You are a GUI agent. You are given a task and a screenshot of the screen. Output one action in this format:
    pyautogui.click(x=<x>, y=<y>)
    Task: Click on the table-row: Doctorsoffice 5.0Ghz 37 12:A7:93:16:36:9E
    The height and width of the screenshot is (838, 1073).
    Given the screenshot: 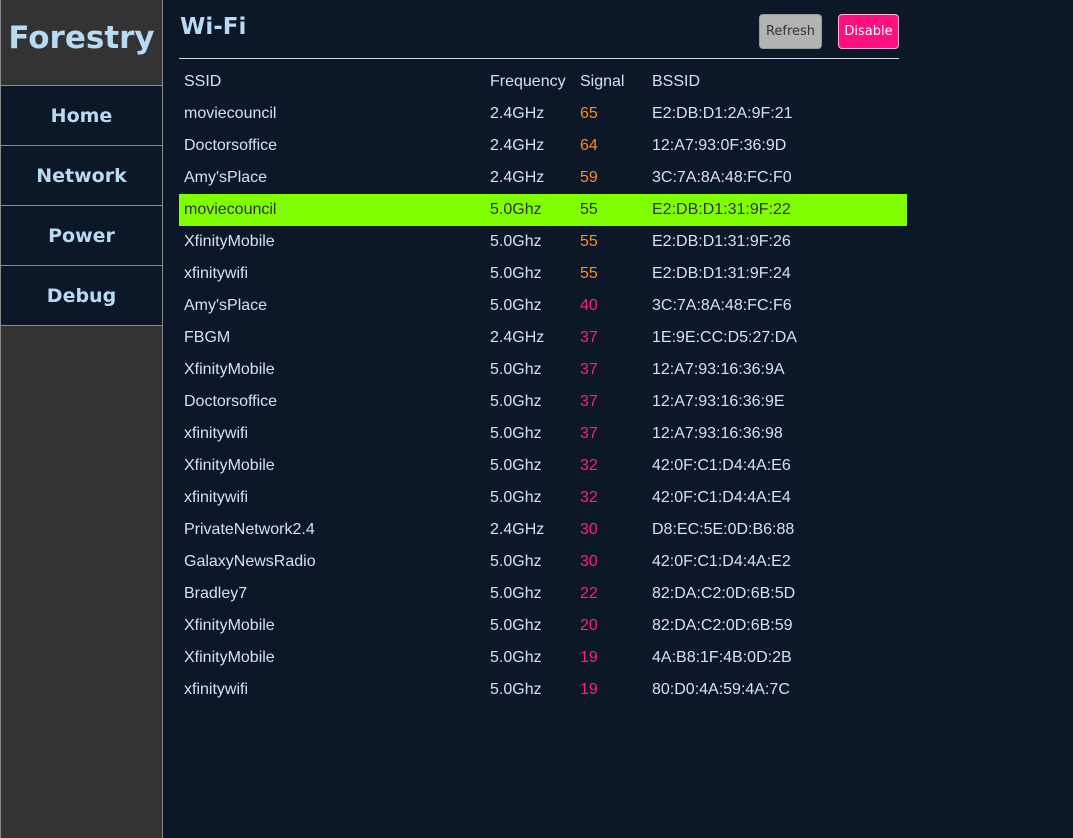 What is the action you would take?
    pyautogui.click(x=543, y=402)
    